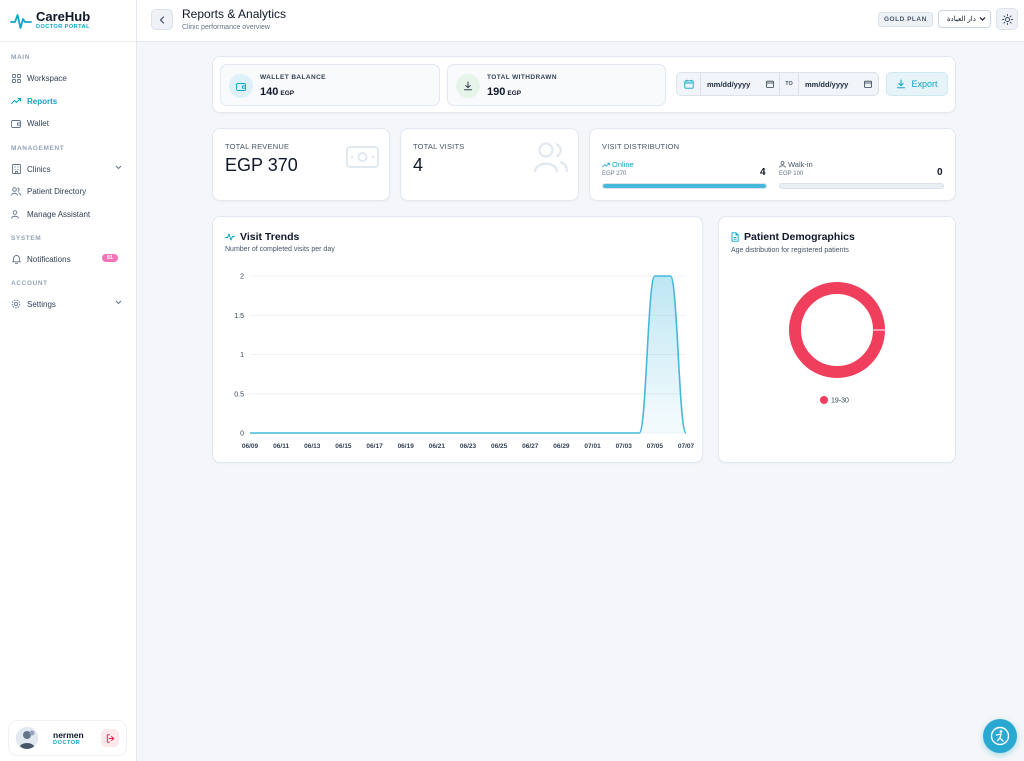  Describe the element at coordinates (618, 164) in the screenshot. I see `online-label: Online` at that location.